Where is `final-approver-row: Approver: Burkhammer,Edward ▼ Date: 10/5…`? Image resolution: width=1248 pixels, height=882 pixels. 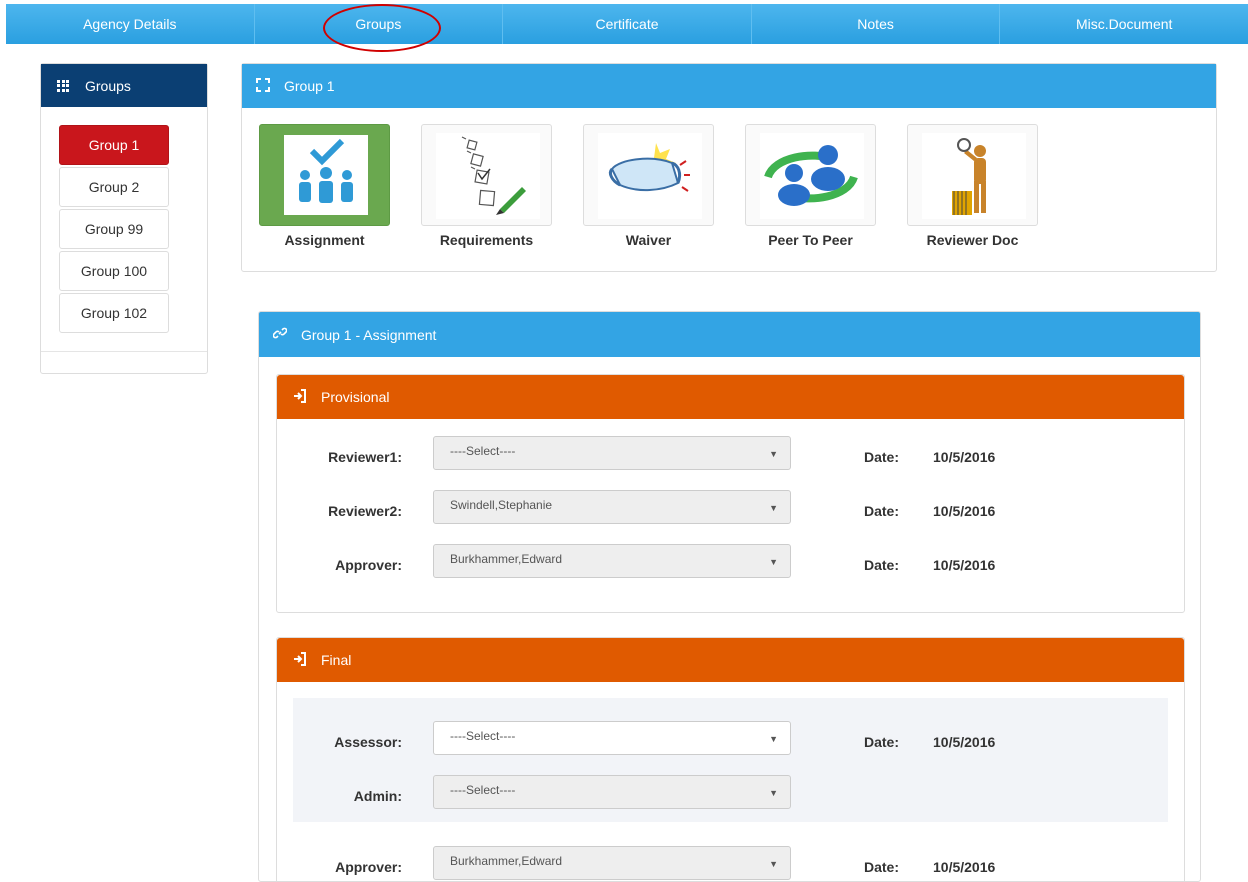
final-approver-row: Approver: Burkhammer,Edward ▼ Date: 10/5… is located at coordinates (730, 863).